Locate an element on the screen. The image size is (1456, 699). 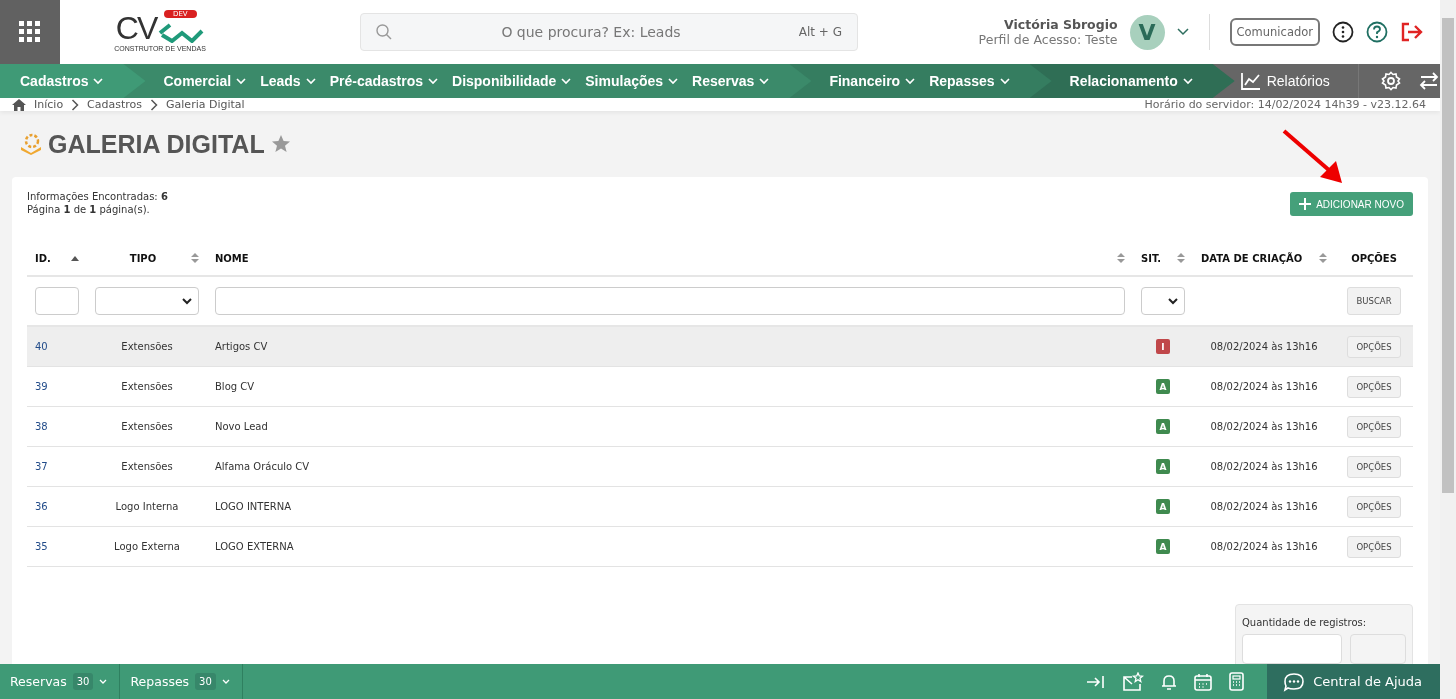
calendar-icon is located at coordinates (1203, 681).